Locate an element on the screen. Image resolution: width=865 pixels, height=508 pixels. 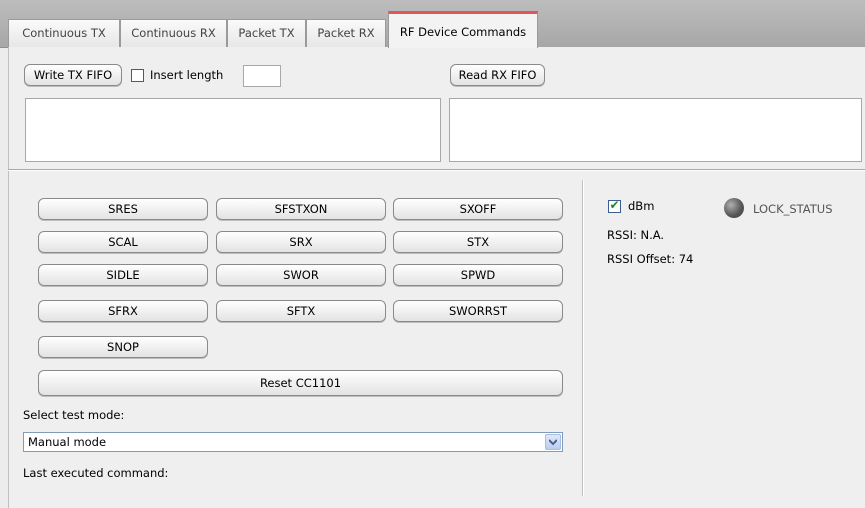
sftx-button: SFTX is located at coordinates (301, 311).